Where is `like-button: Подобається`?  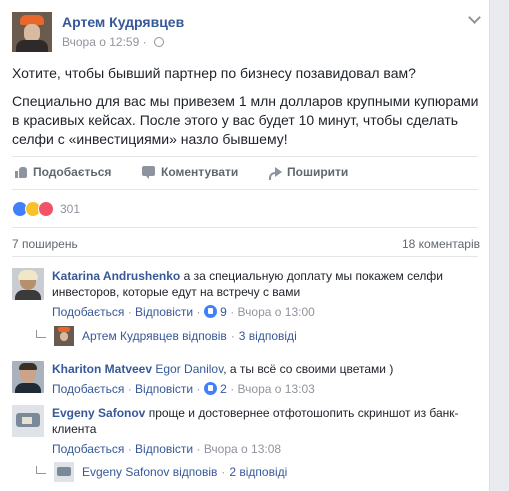
like-button: Подобається is located at coordinates (62, 172).